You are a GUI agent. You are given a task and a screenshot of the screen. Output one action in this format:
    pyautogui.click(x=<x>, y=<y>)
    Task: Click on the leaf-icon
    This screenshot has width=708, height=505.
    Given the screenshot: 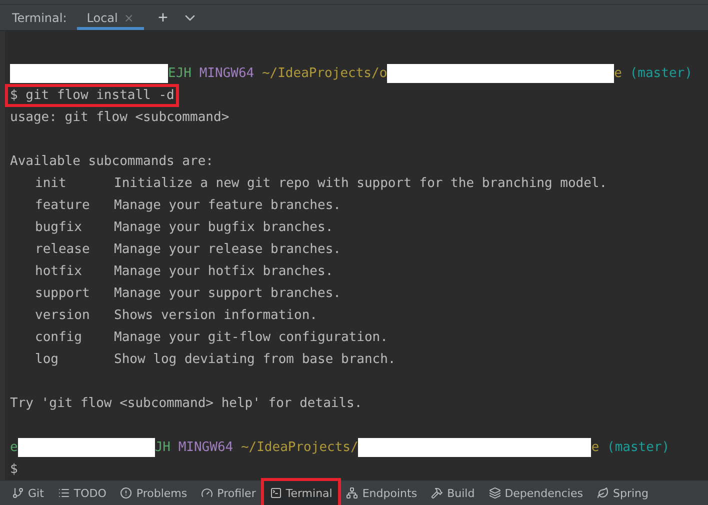 What is the action you would take?
    pyautogui.click(x=602, y=493)
    